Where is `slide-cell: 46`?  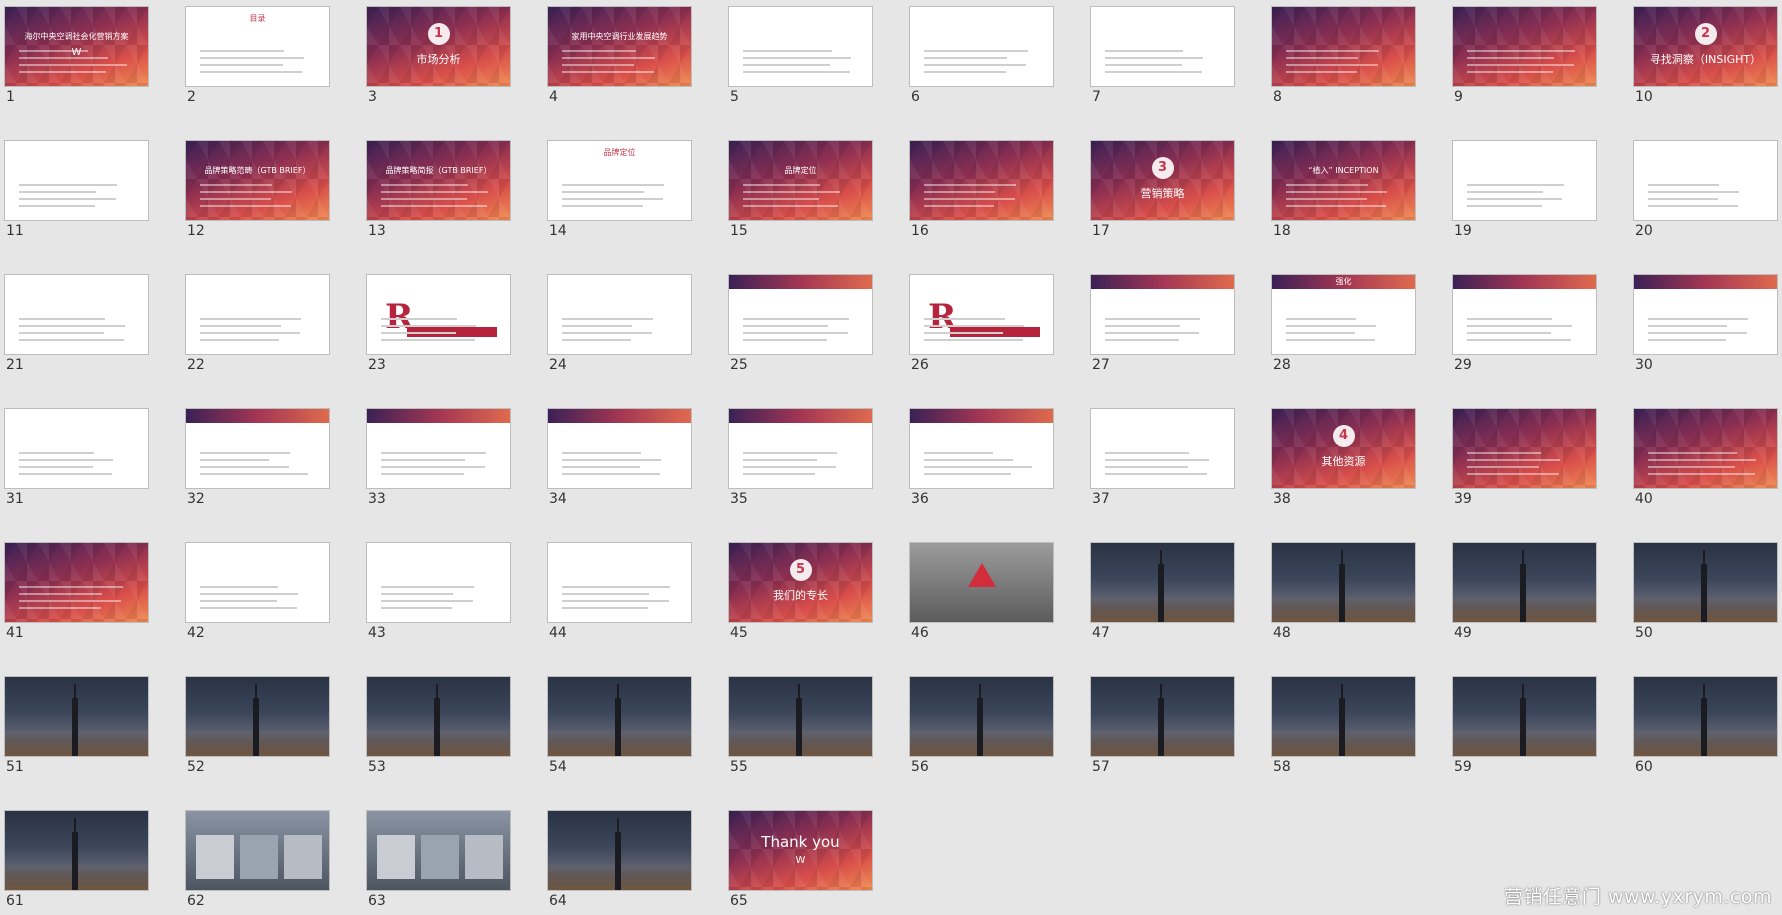
slide-cell: 46 is located at coordinates (982, 591).